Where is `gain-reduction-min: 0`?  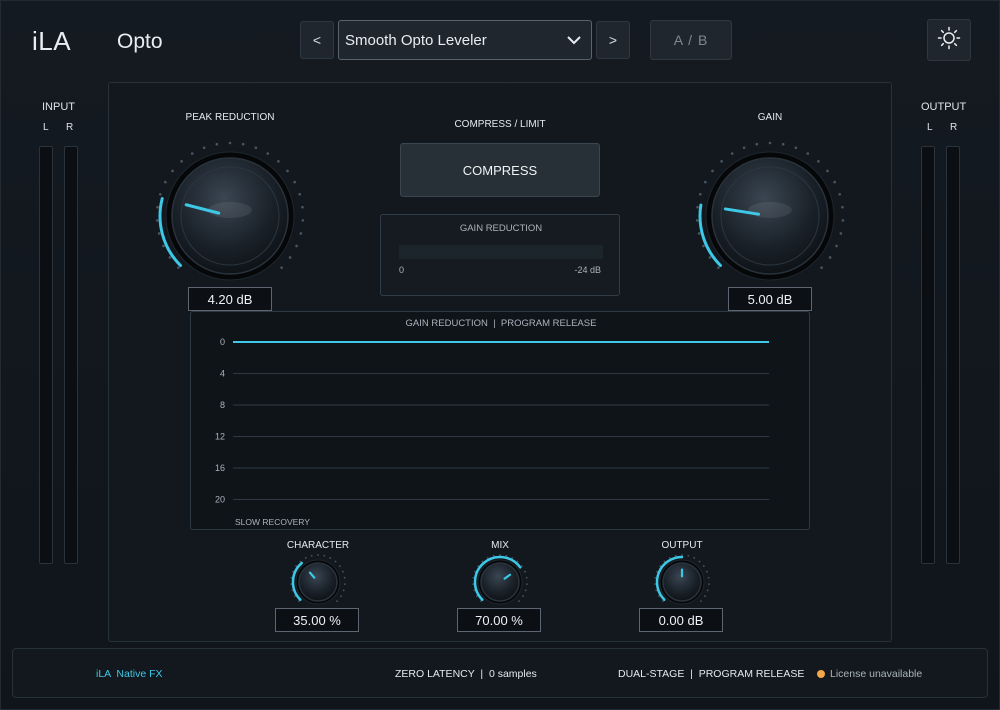 gain-reduction-min: 0 is located at coordinates (402, 270).